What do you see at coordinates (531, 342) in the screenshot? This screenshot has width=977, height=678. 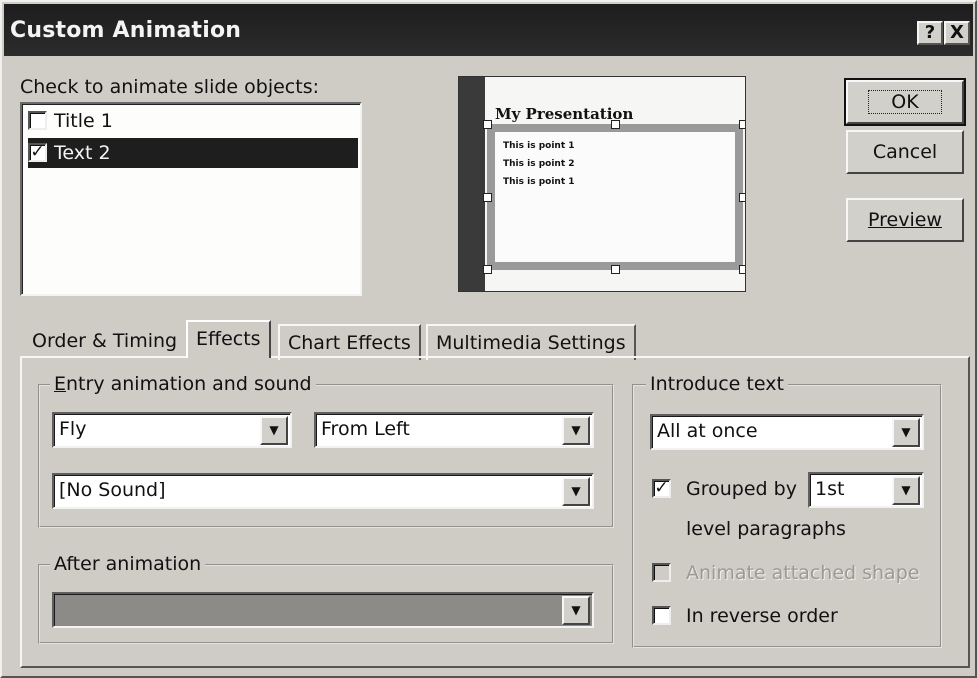 I see `tab-multimedia-settings: Multimedia Settings` at bounding box center [531, 342].